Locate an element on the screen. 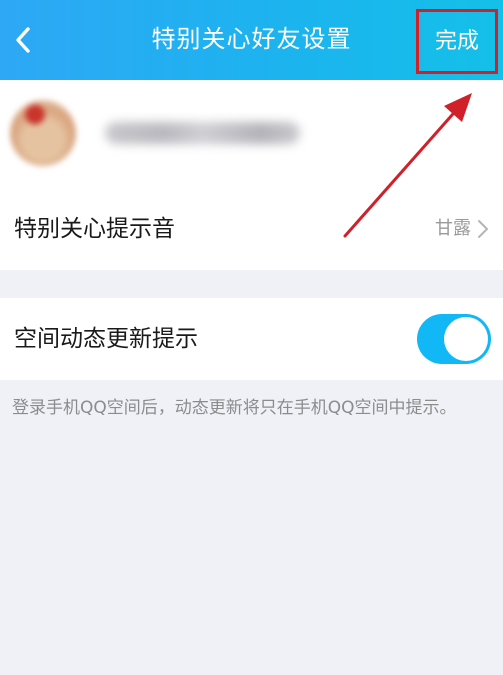 This screenshot has width=503, height=675. avatar is located at coordinates (43, 133).